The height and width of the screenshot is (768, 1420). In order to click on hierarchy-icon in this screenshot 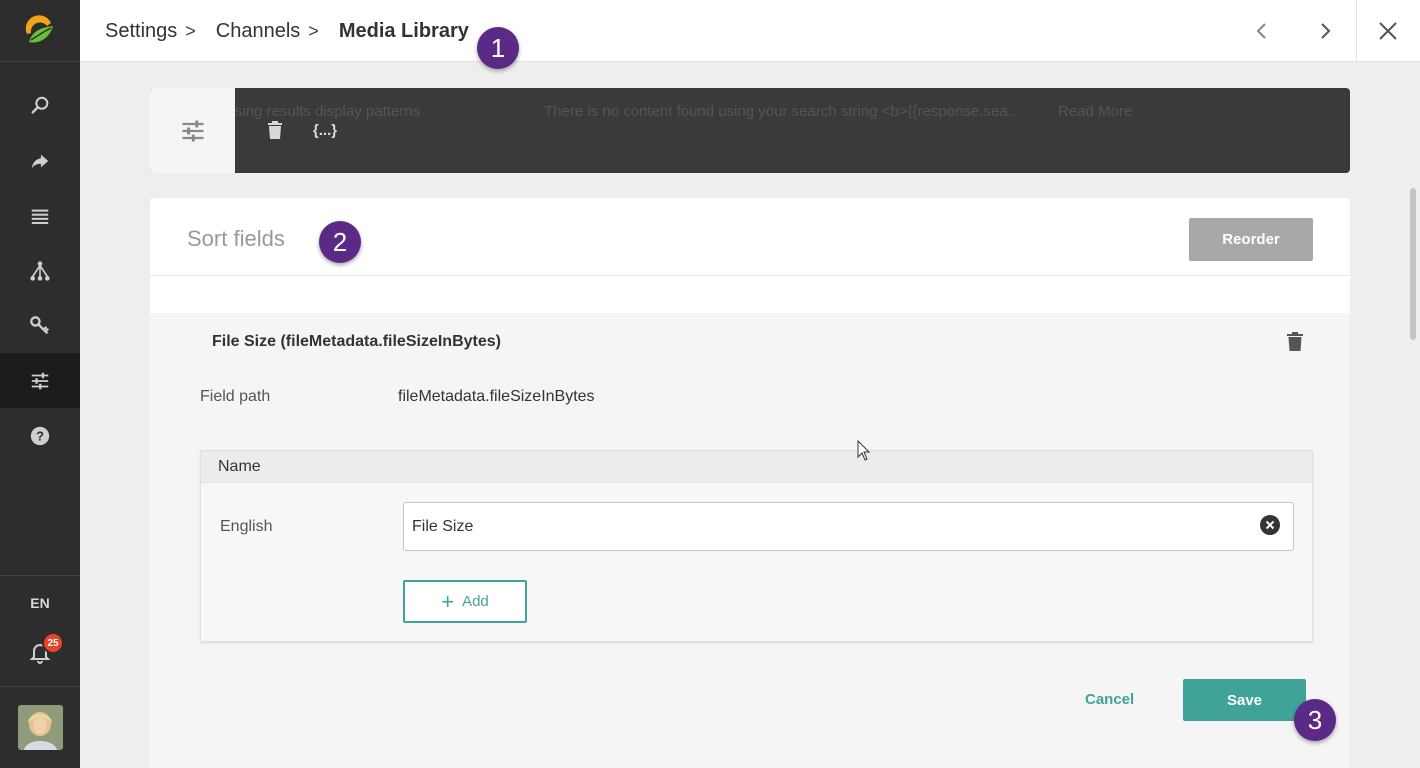, I will do `click(40, 270)`.